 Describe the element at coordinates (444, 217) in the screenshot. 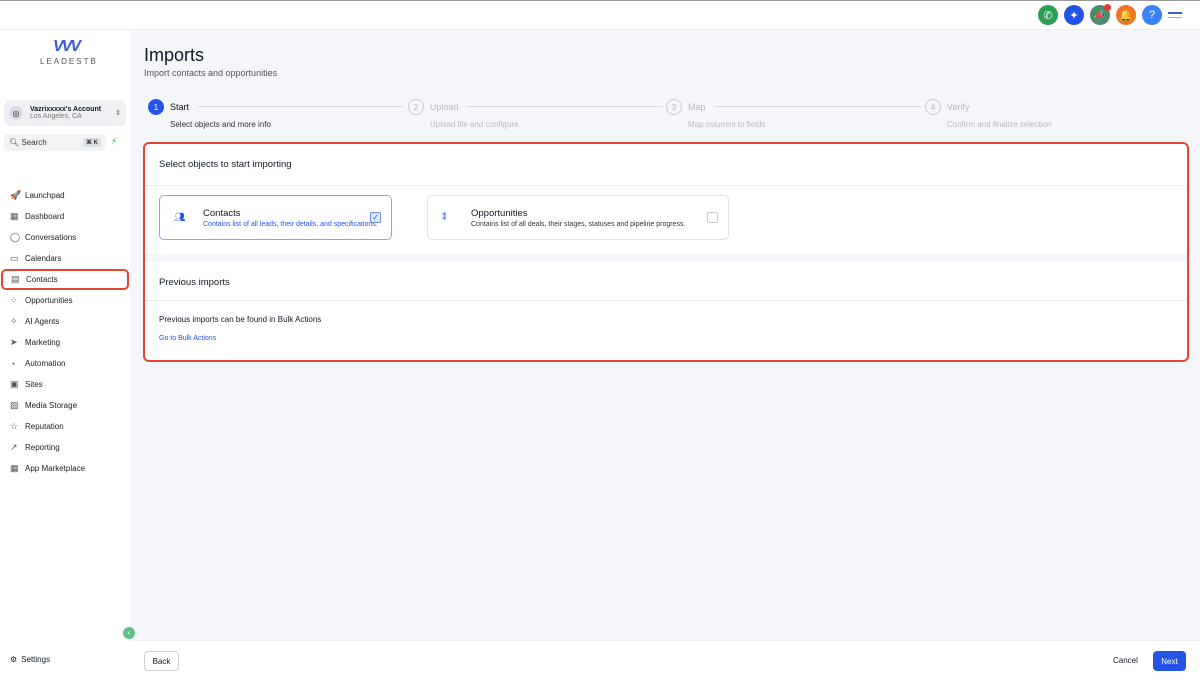

I see `opportunities-icon: ⁑` at that location.